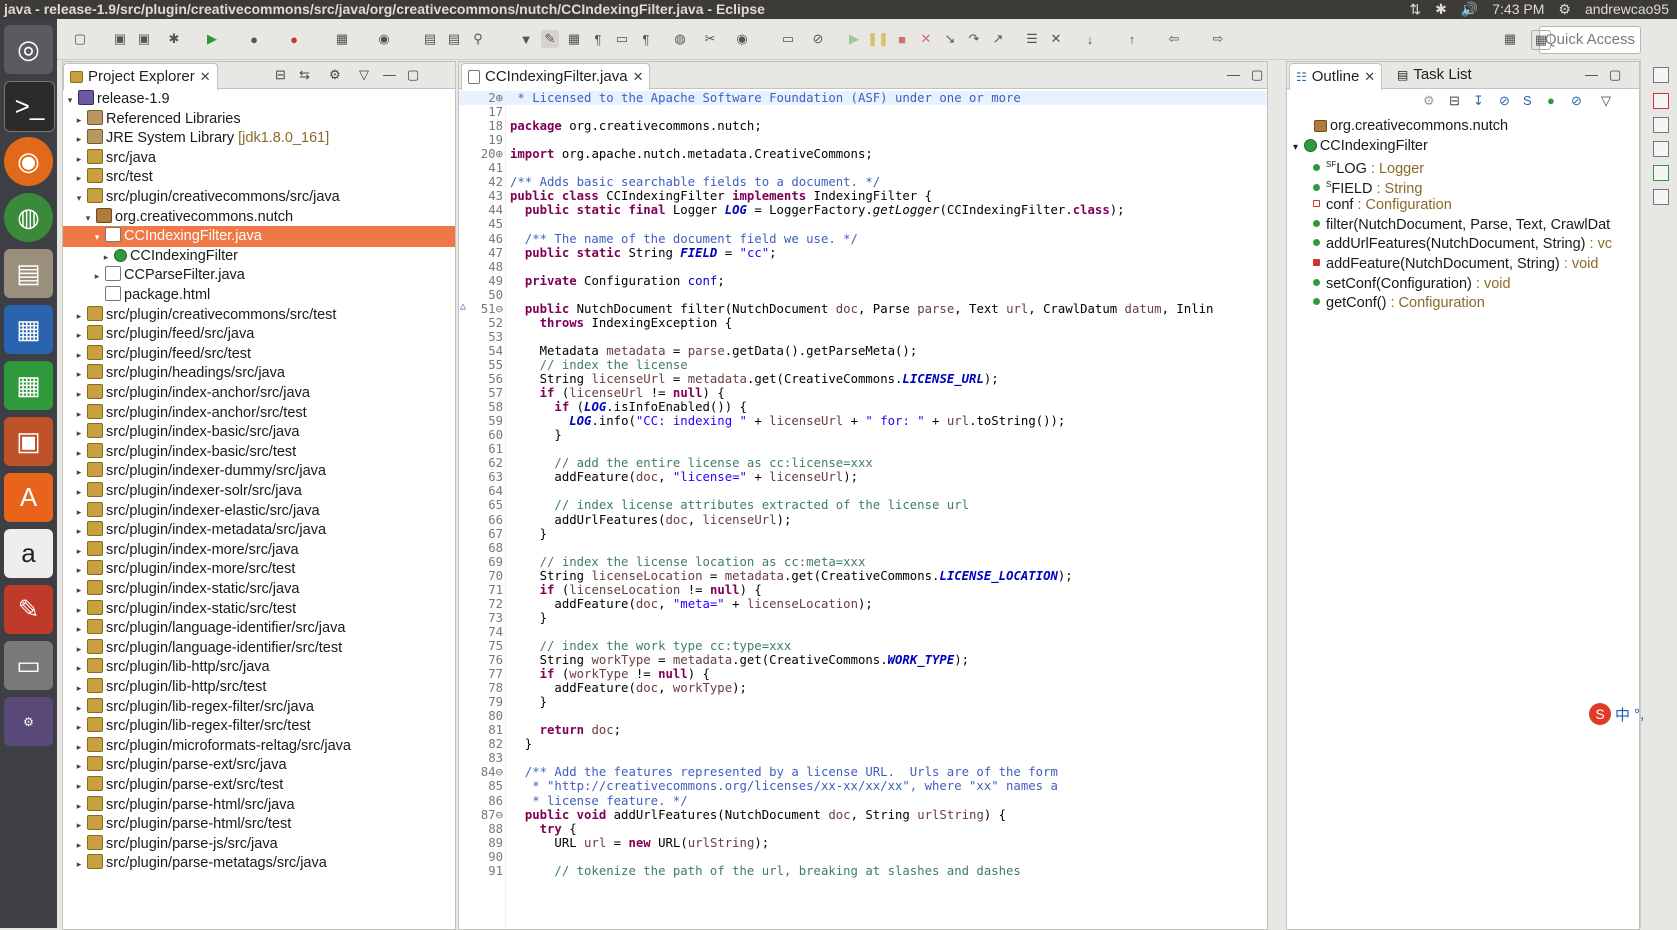 Image resolution: width=1677 pixels, height=930 pixels. I want to click on suspend-icon: ❚❚, so click(878, 39).